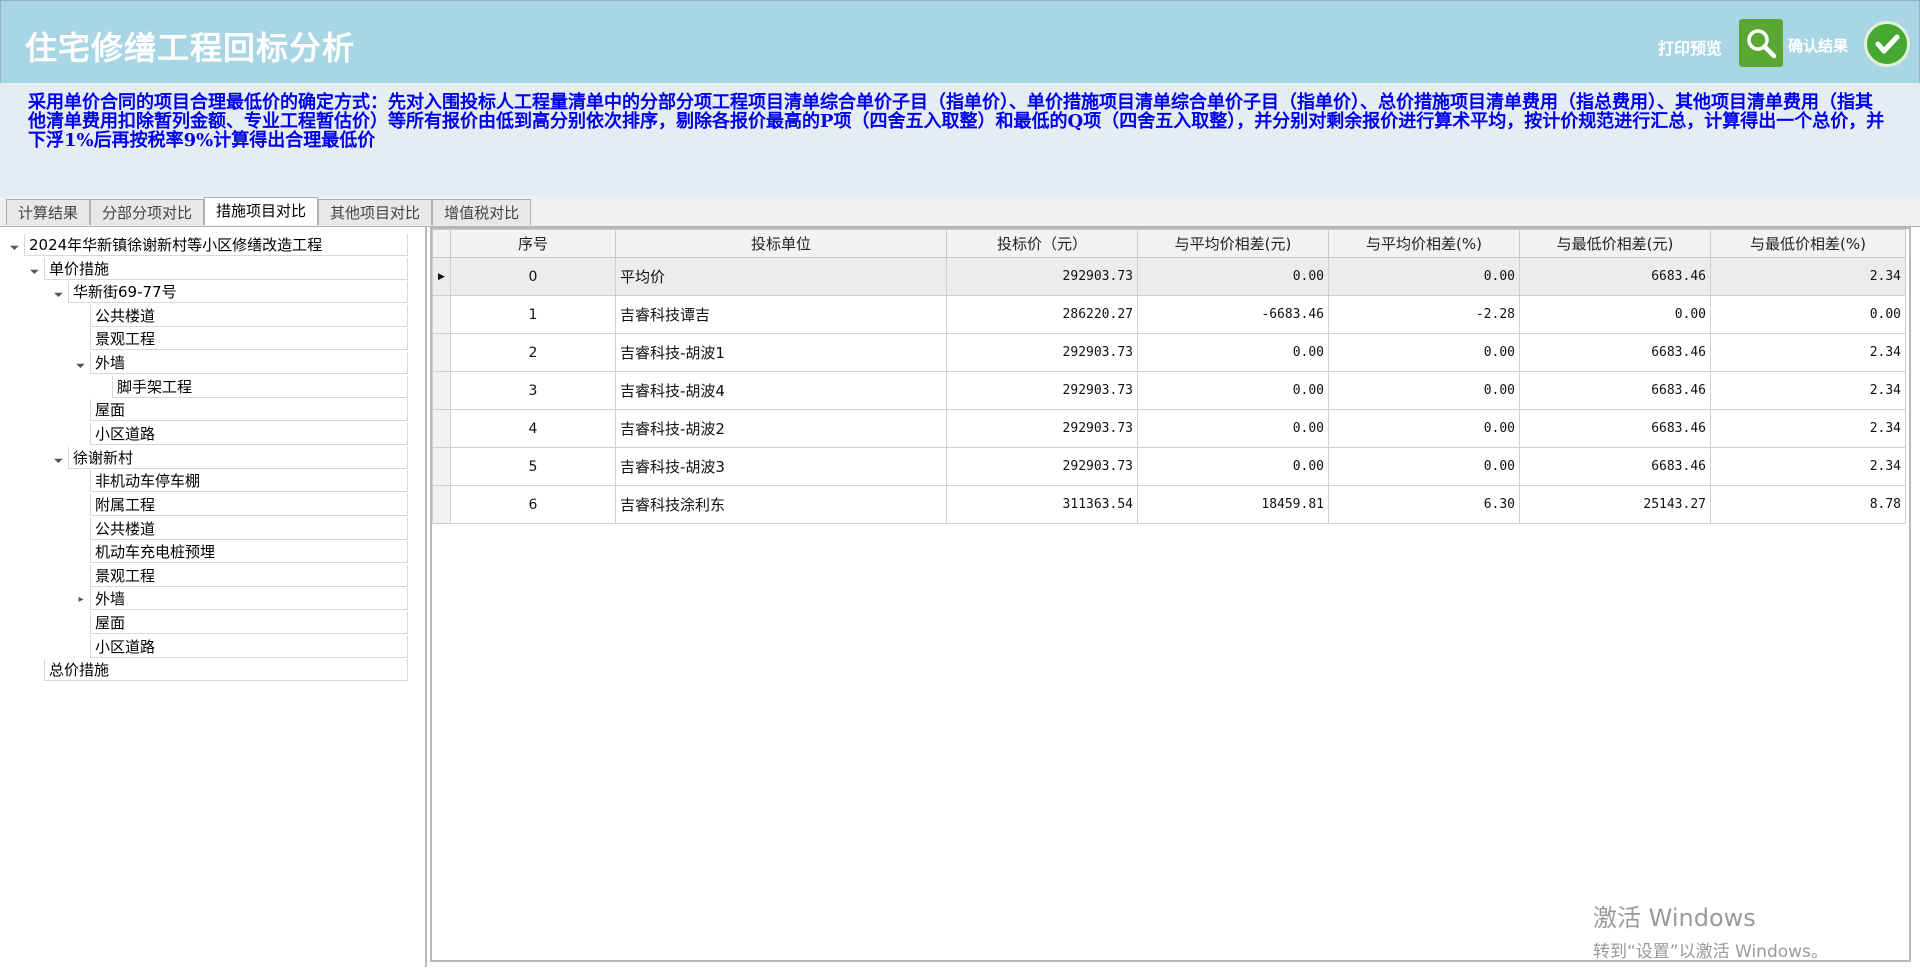 The height and width of the screenshot is (972, 1920). What do you see at coordinates (238, 458) in the screenshot?
I see `tree-node-label: 徐谢新村` at bounding box center [238, 458].